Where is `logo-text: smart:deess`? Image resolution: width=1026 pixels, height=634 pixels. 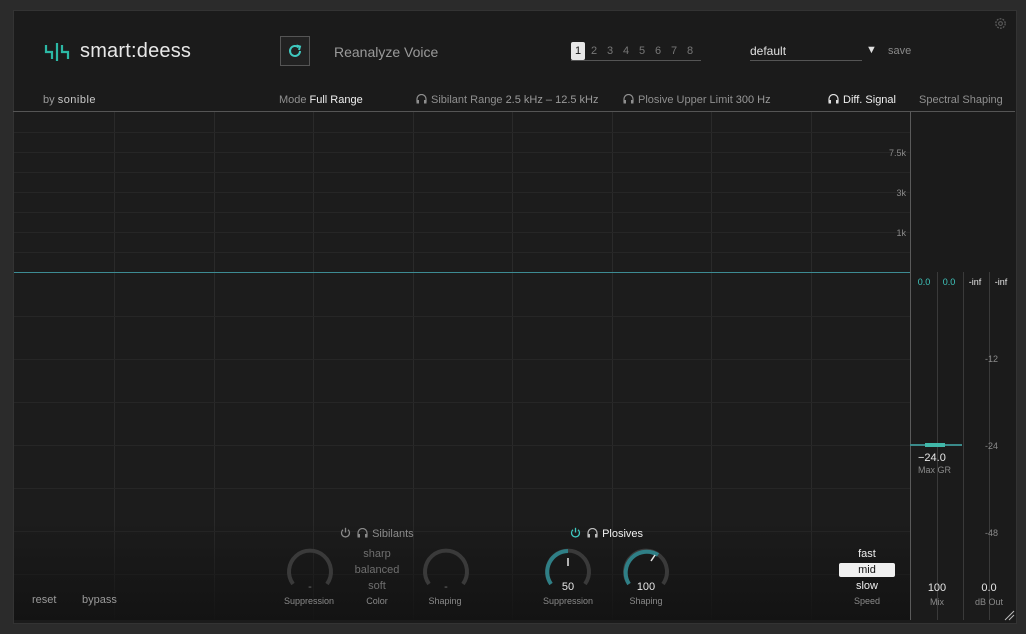
logo-text: smart:deess is located at coordinates (136, 51).